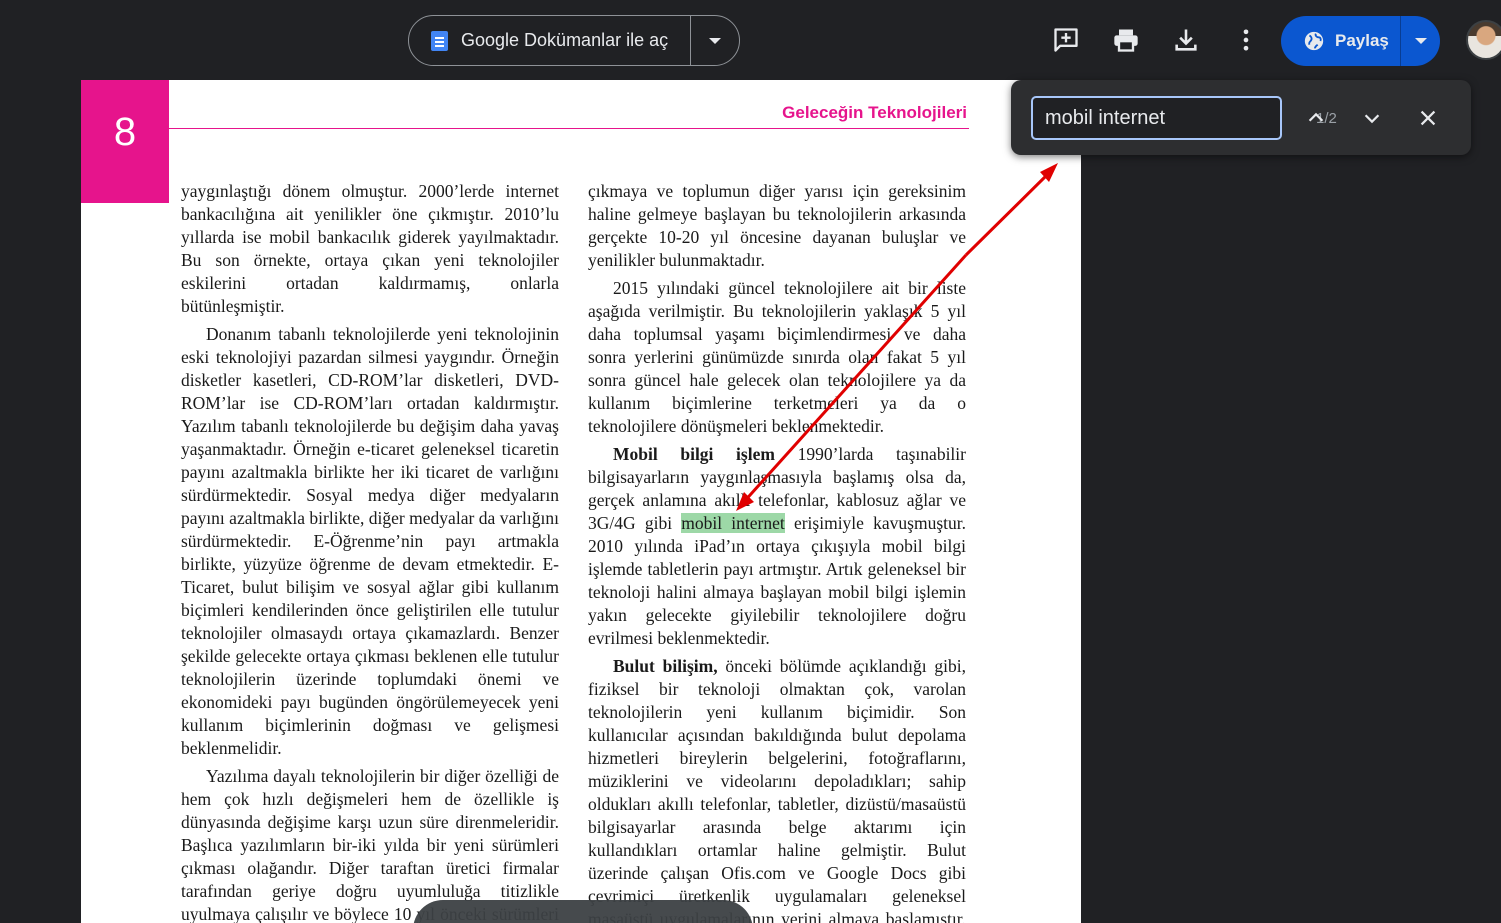  I want to click on paragraph-heading: Bulut bilişim,, so click(665, 666).